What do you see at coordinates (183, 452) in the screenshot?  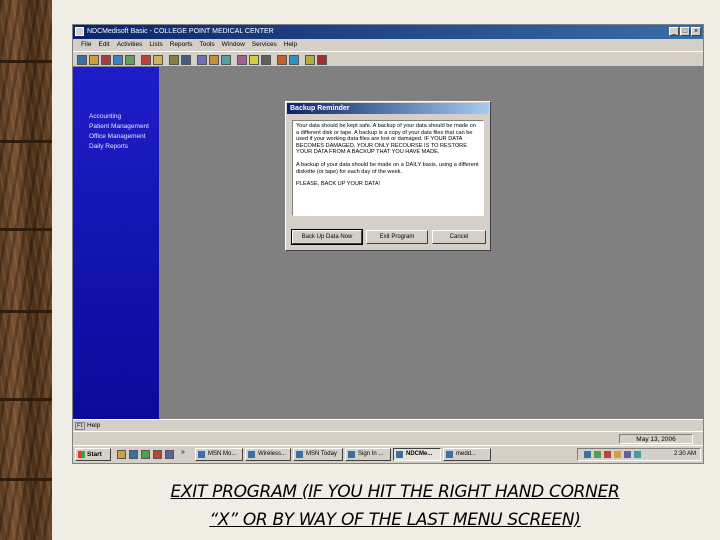 I see `chevron-icon: »` at bounding box center [183, 452].